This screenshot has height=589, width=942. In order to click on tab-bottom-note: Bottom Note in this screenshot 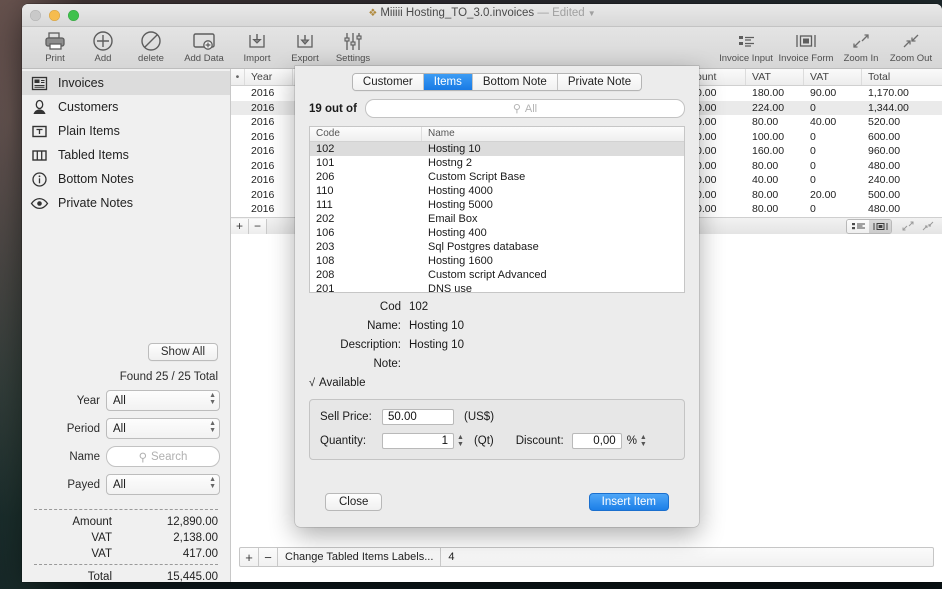, I will do `click(515, 82)`.